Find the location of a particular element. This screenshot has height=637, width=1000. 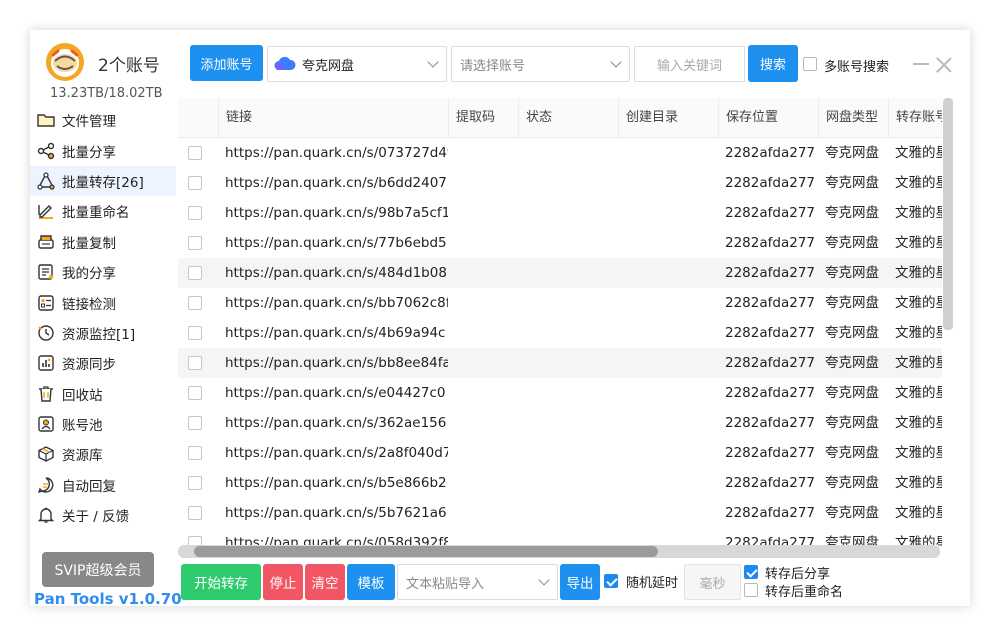

column-header-status: 状态 is located at coordinates (568, 118).